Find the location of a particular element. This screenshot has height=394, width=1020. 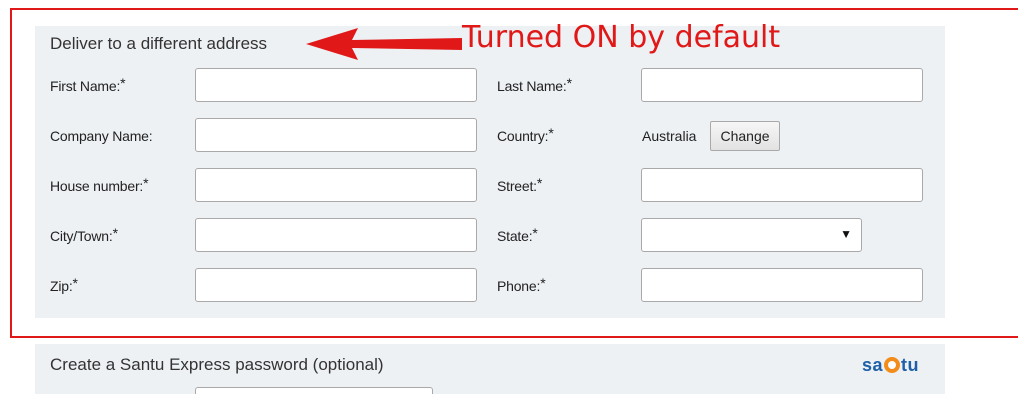

arrow-left-icon is located at coordinates (384, 44).